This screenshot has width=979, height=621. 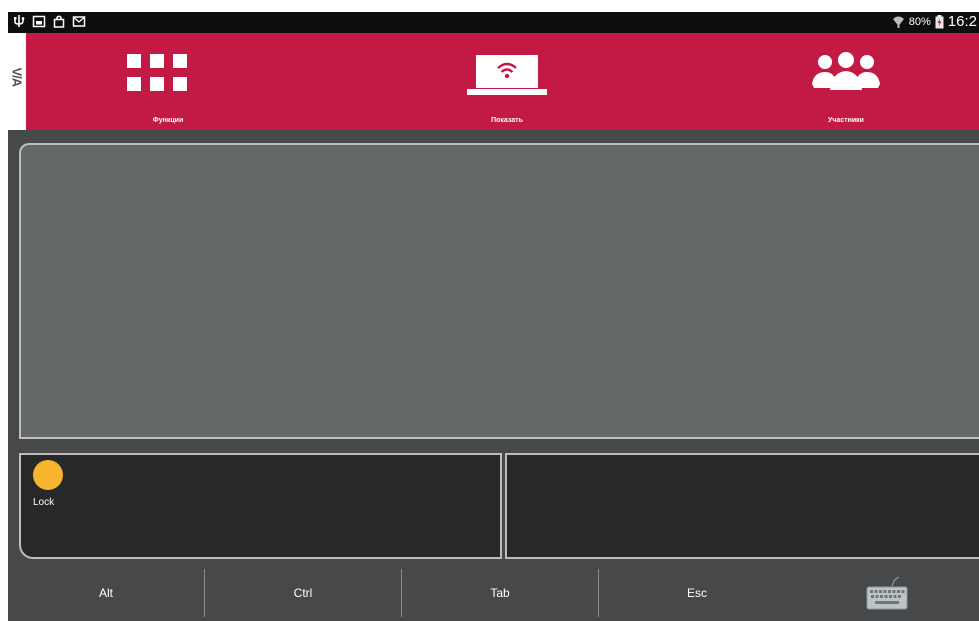 What do you see at coordinates (934, 21) in the screenshot?
I see `status-right: 80% 16:2` at bounding box center [934, 21].